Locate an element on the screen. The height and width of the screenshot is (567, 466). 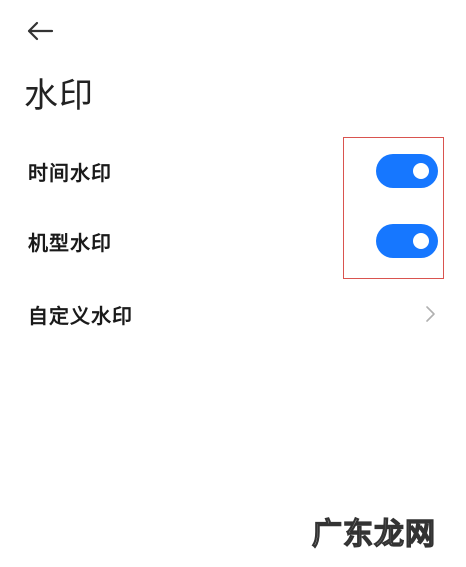
setting-row-custom-watermark: 自定义水印 is located at coordinates (233, 314).